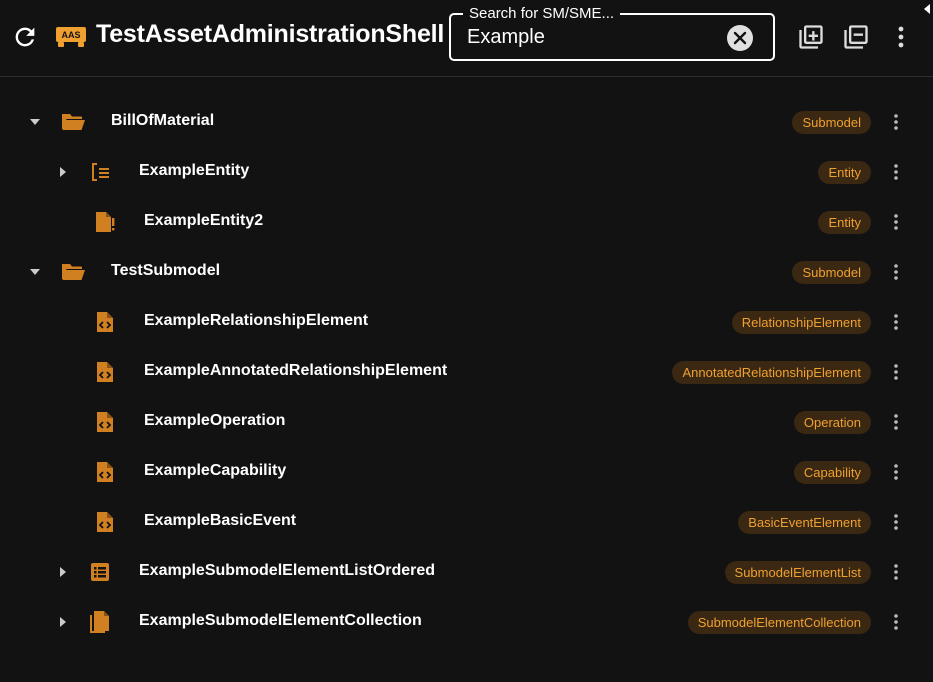 The image size is (933, 682). Describe the element at coordinates (804, 522) in the screenshot. I see `model-type-chip: BasicEventElement` at that location.